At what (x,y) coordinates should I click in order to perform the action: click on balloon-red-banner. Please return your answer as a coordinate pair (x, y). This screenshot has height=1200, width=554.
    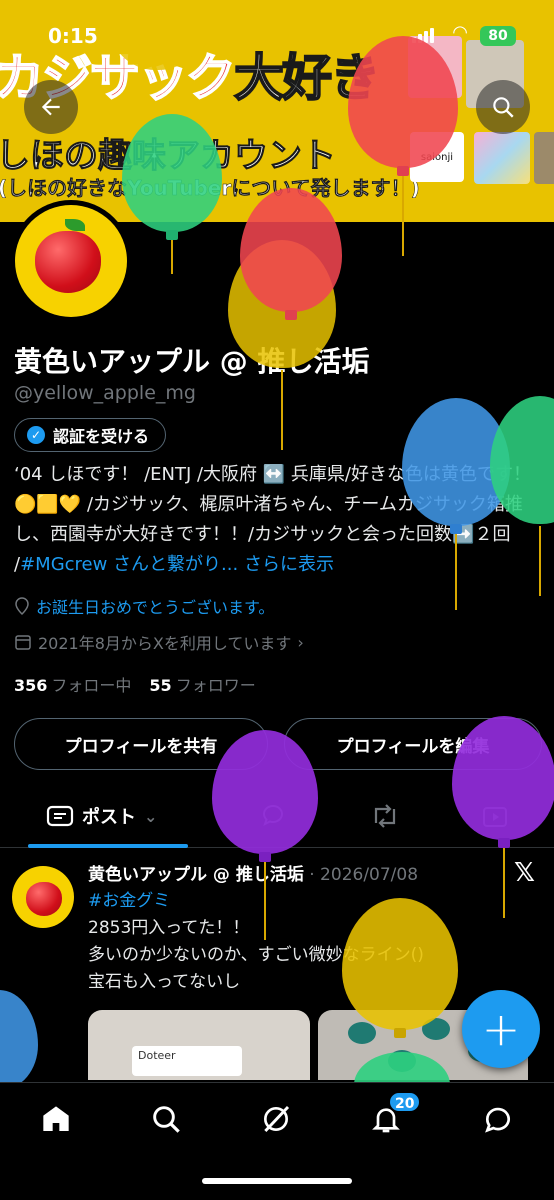
    Looking at the image, I should click on (403, 146).